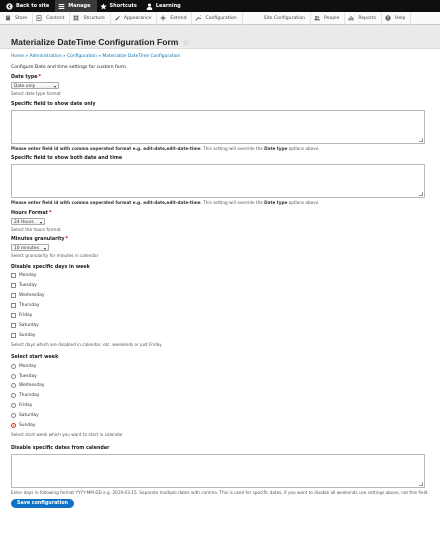 Image resolution: width=440 pixels, height=539 pixels. I want to click on toolbar-manage: Manage, so click(76, 6).